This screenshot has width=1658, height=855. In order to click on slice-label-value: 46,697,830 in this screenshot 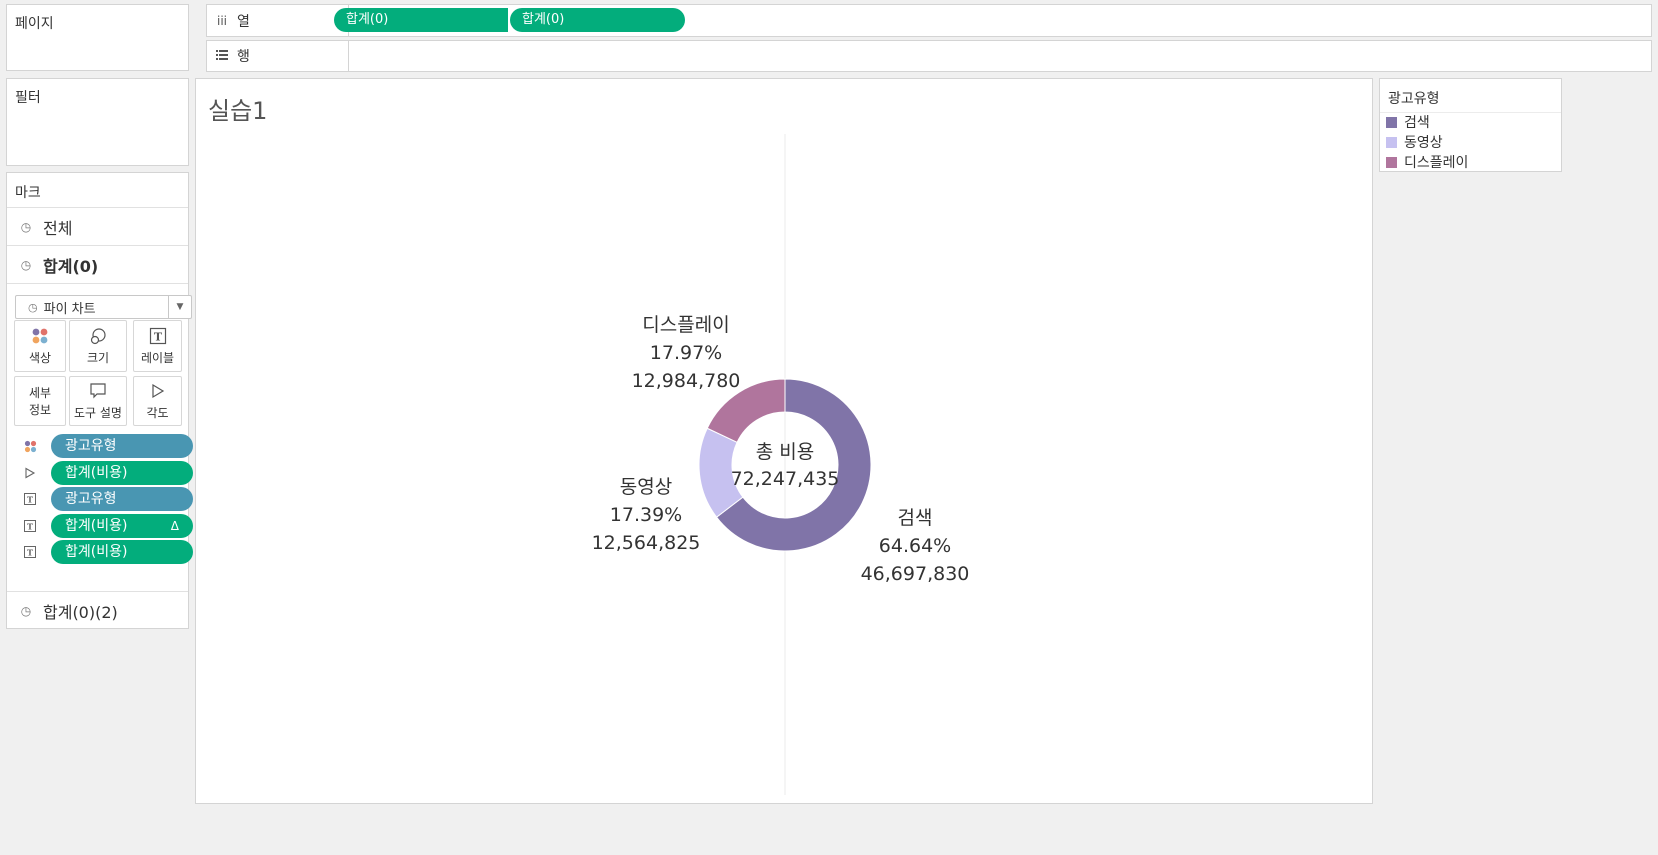, I will do `click(915, 574)`.